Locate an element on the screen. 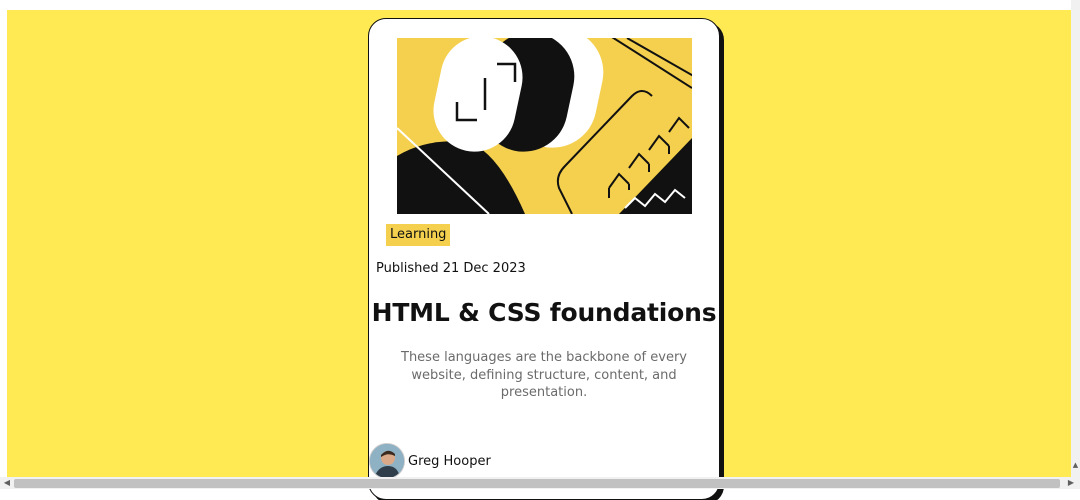 The width and height of the screenshot is (1080, 500). author-avatar is located at coordinates (387, 461).